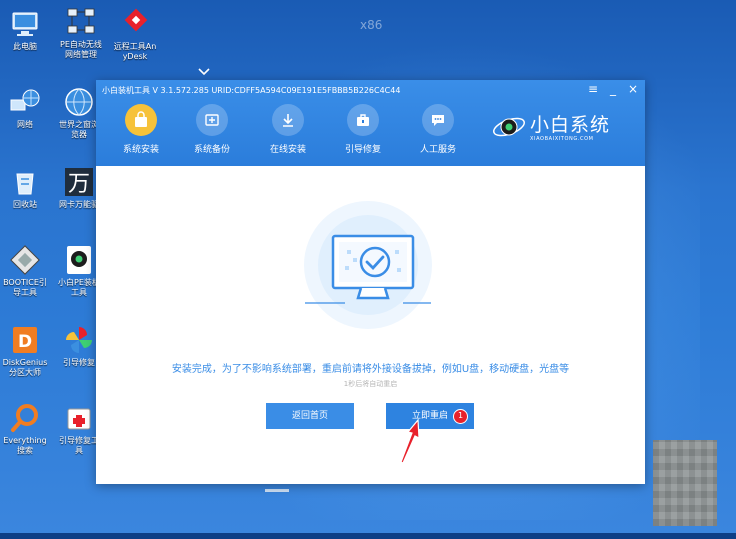  What do you see at coordinates (140, 150) in the screenshot?
I see `tab-label: 系统安装` at bounding box center [140, 150].